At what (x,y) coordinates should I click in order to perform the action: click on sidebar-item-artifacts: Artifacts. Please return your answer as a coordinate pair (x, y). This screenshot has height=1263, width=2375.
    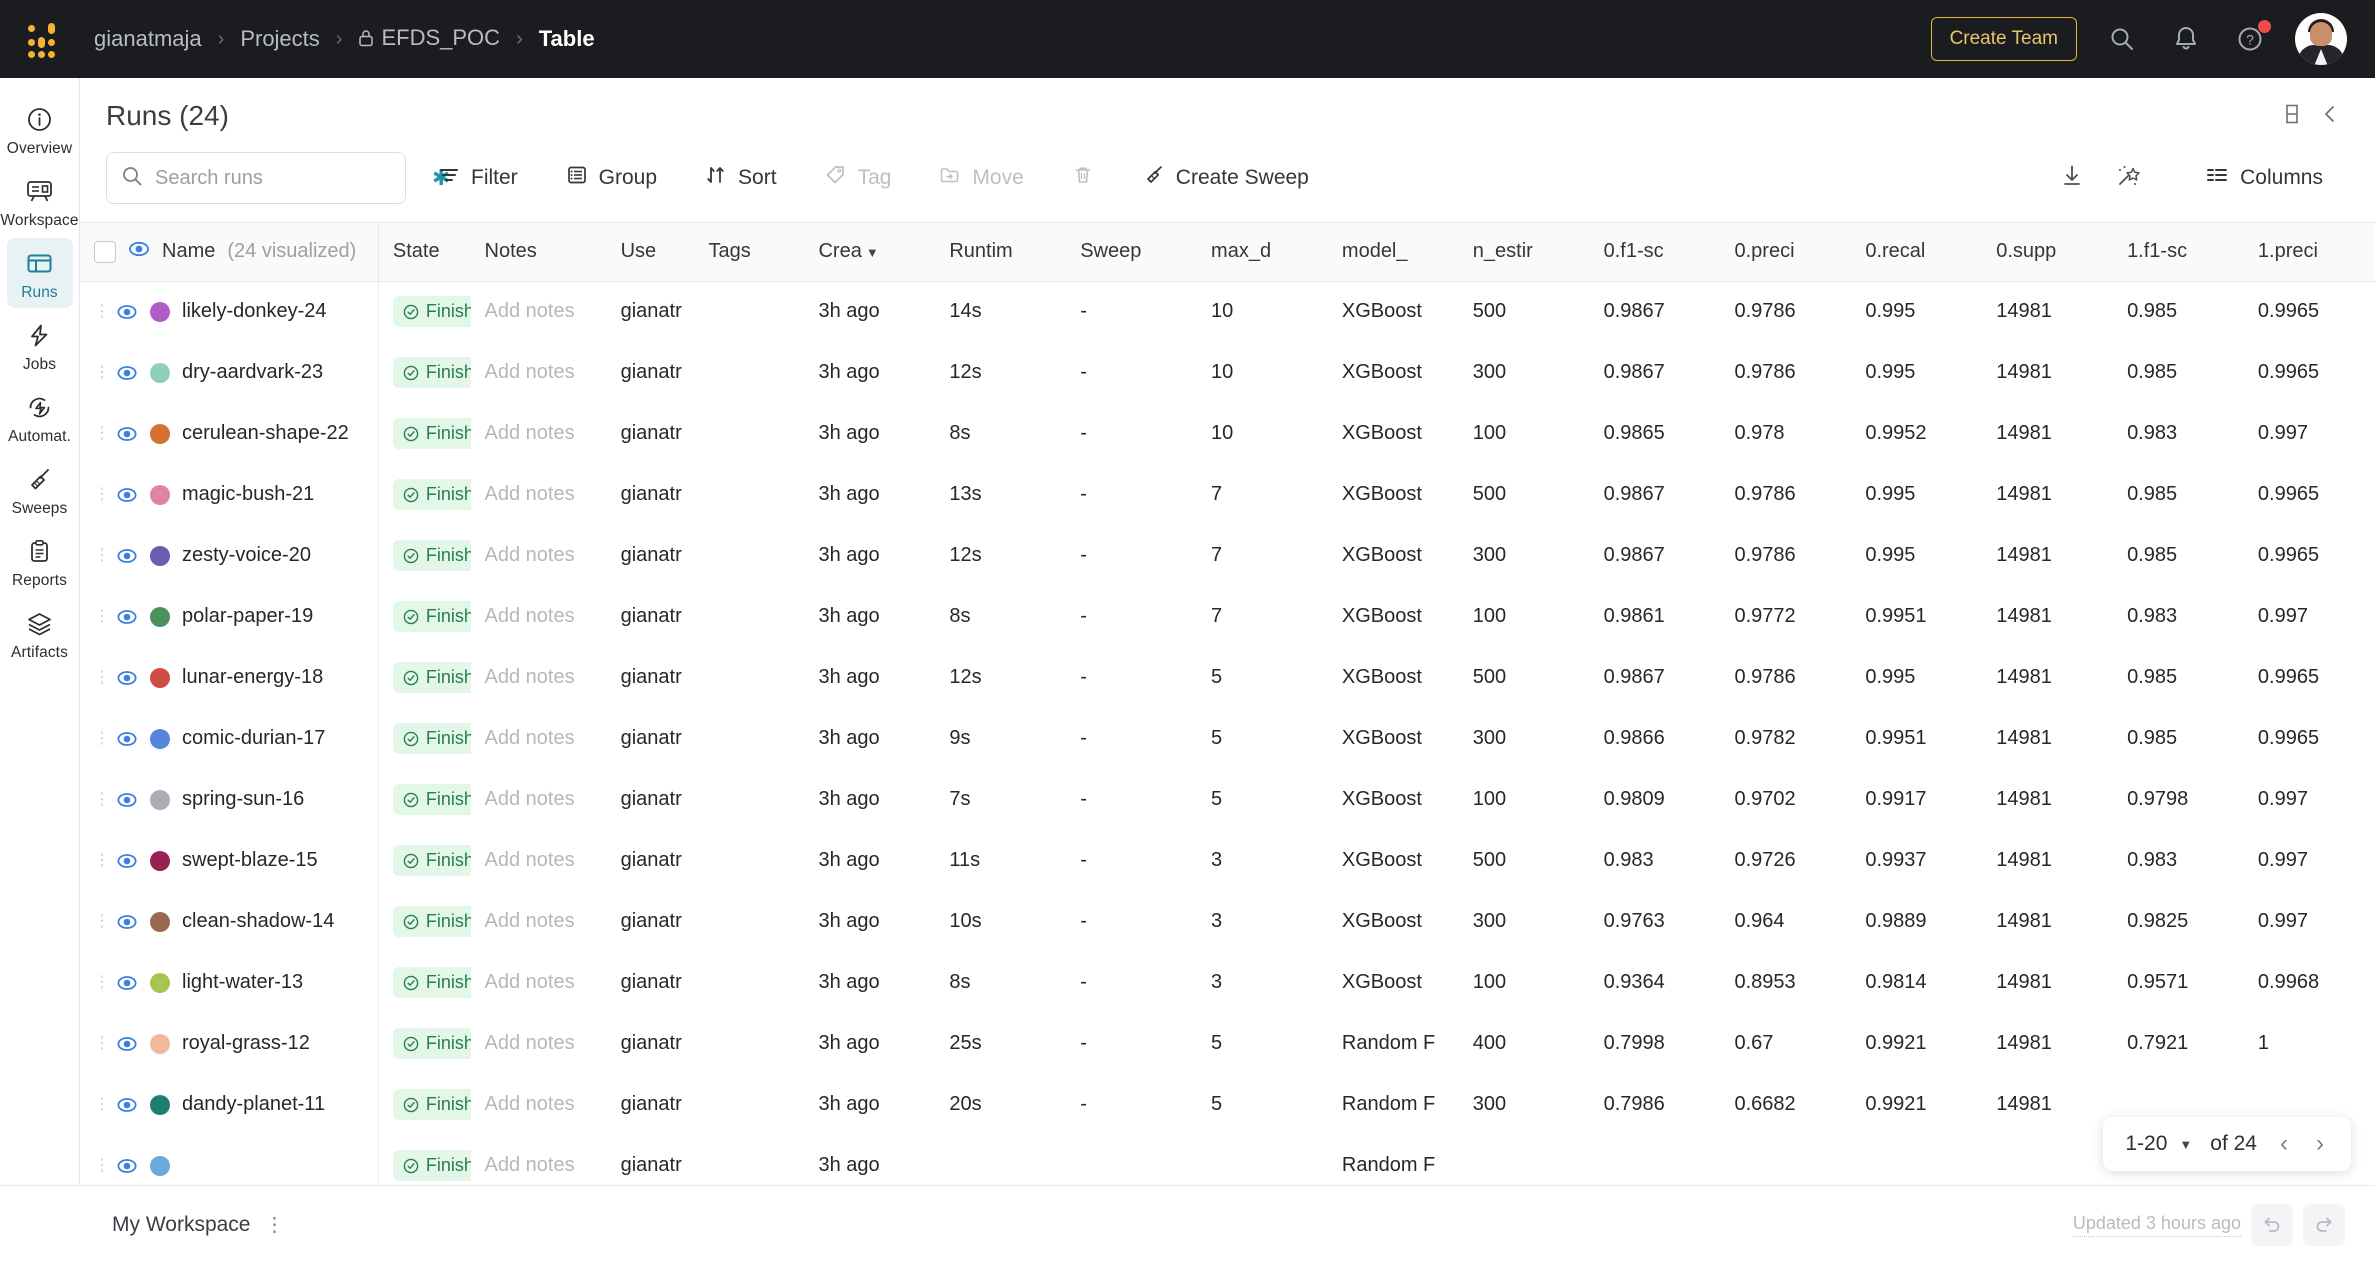
    Looking at the image, I should click on (40, 633).